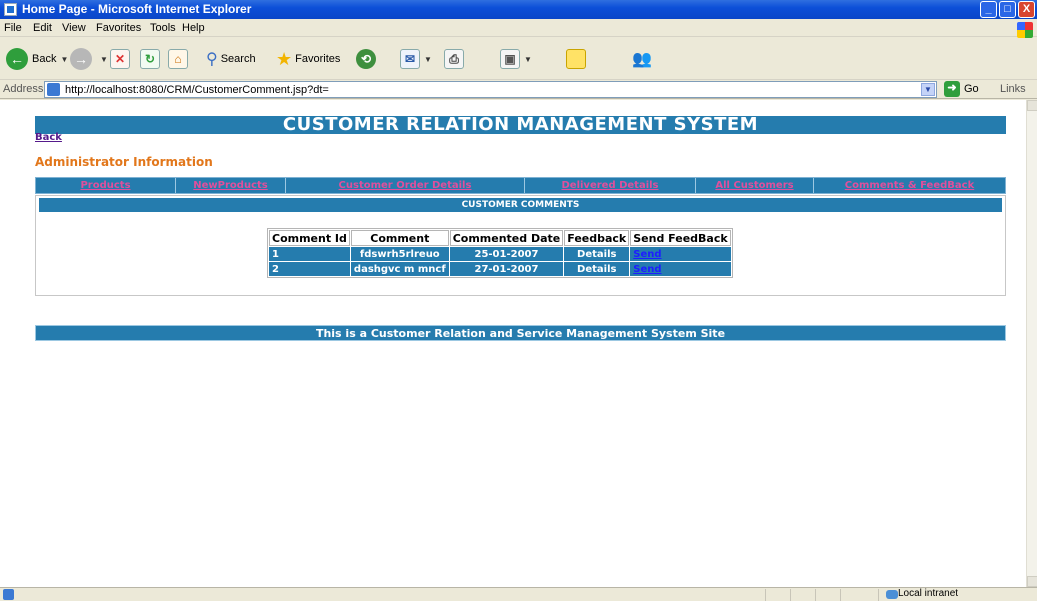 This screenshot has height=601, width=1037. Describe the element at coordinates (13, 28) in the screenshot. I see `menu-file: File` at that location.